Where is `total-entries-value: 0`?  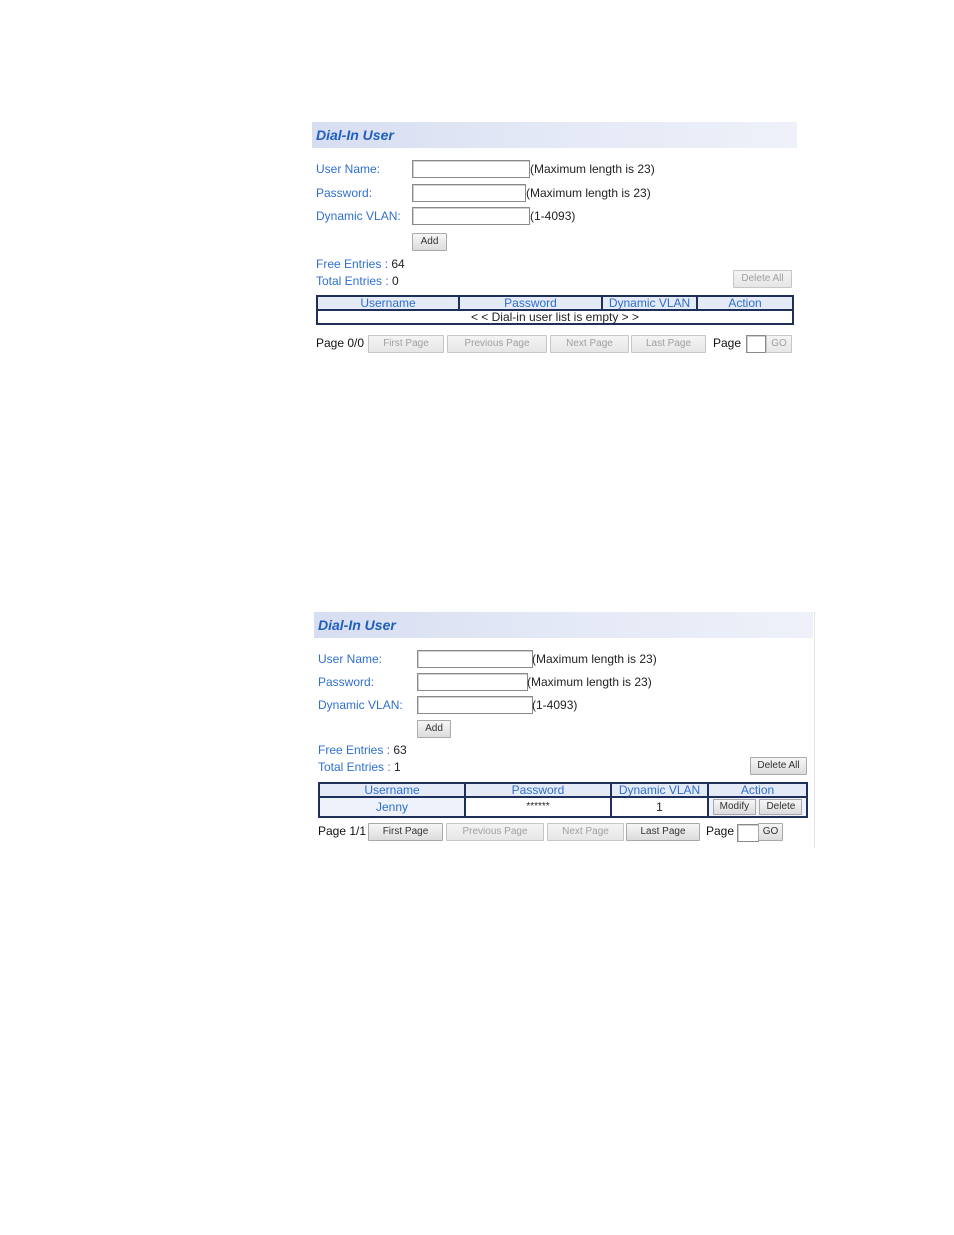 total-entries-value: 0 is located at coordinates (395, 281).